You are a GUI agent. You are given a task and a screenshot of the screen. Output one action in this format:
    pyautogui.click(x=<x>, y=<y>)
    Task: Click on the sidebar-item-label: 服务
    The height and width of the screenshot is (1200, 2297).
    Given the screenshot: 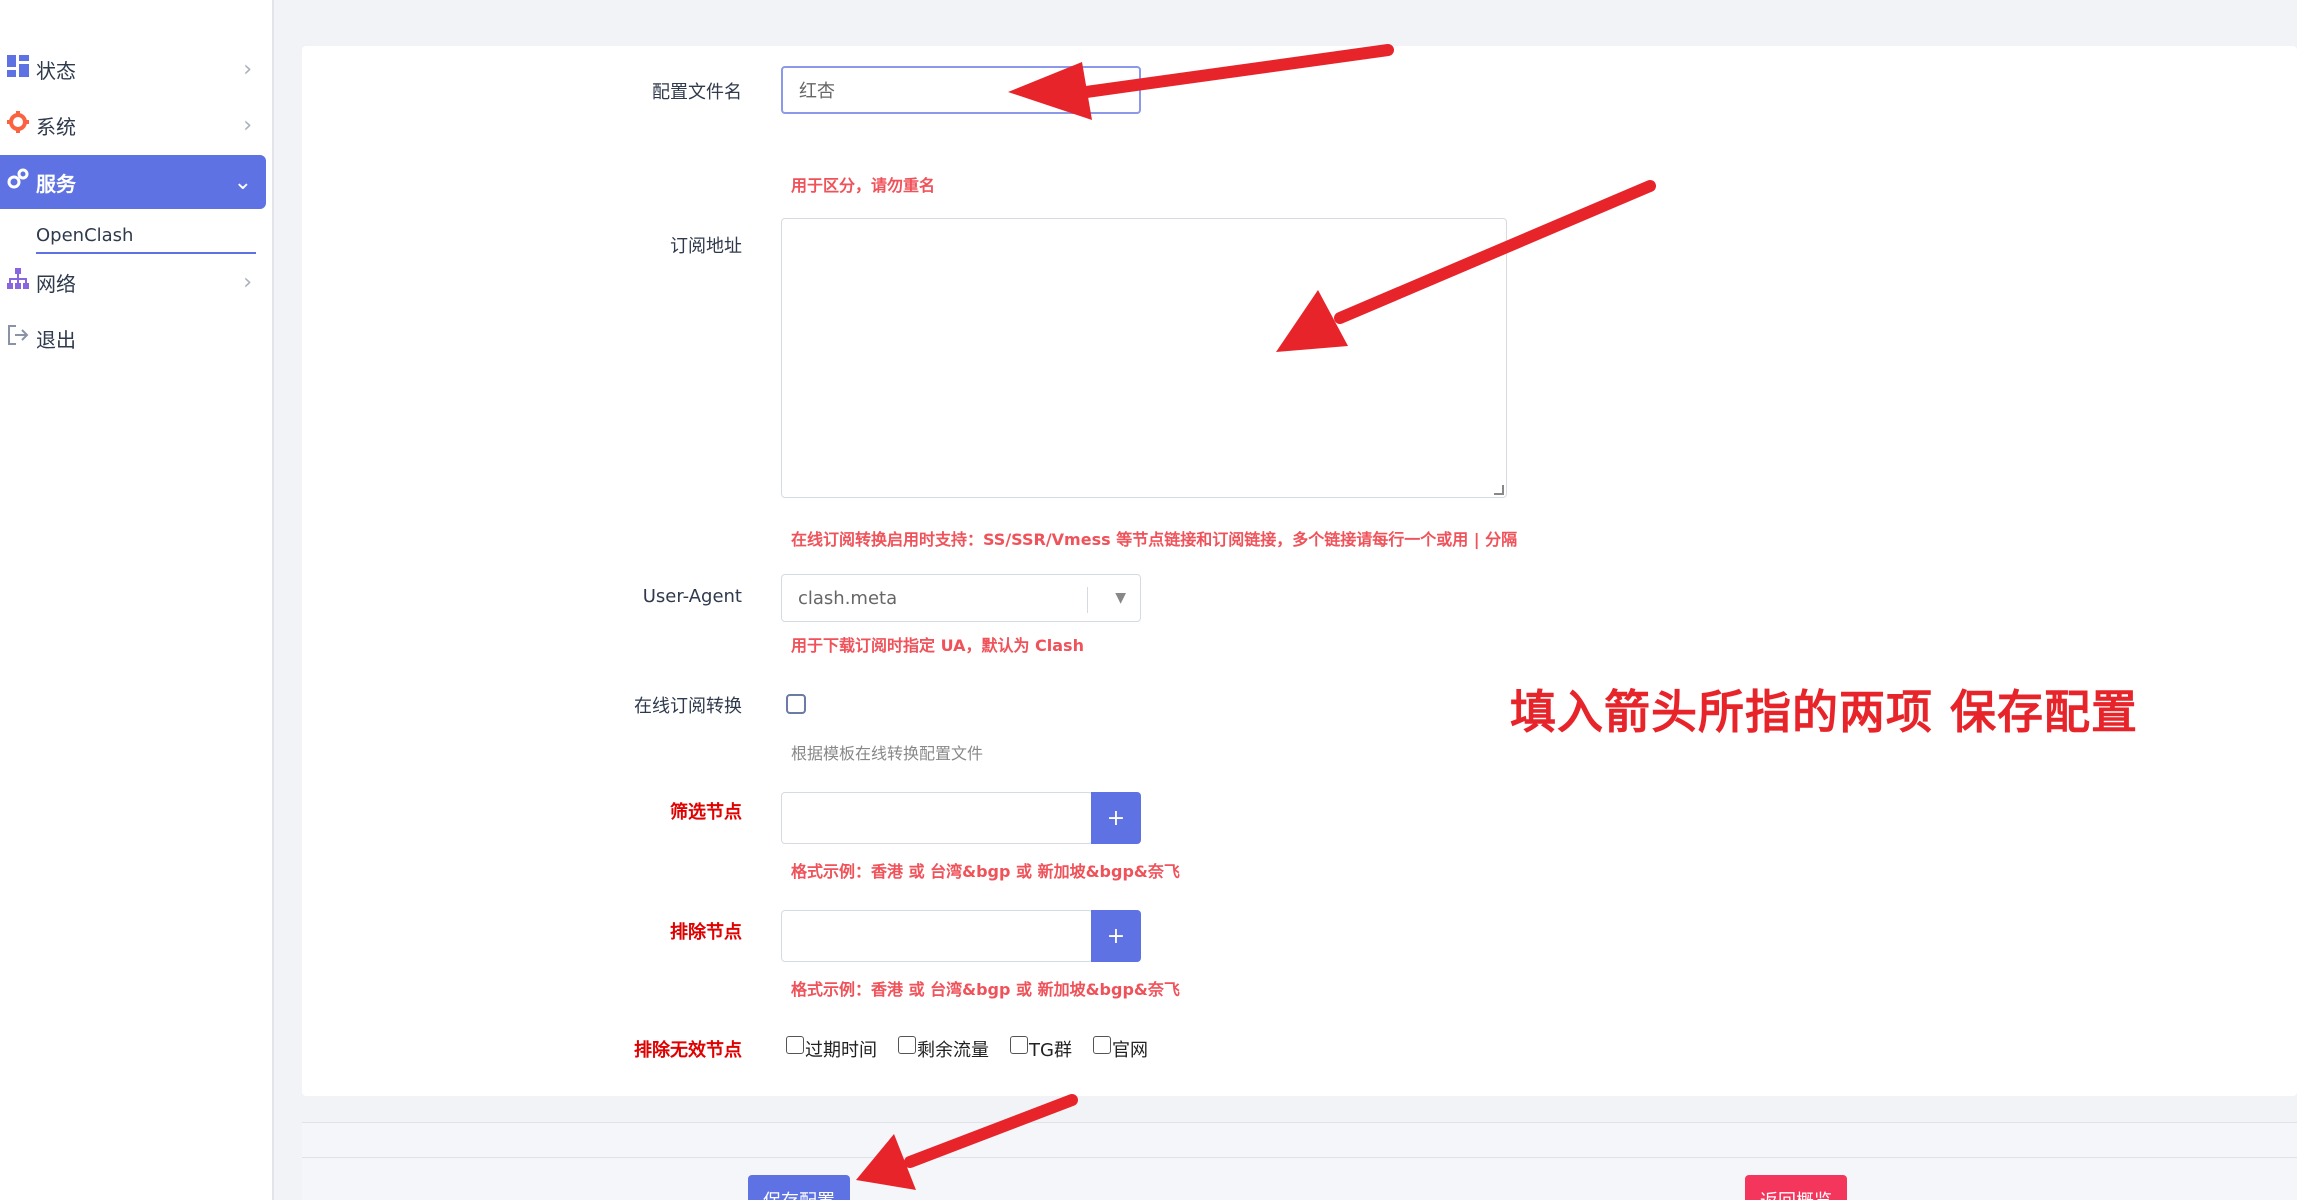 What is the action you would take?
    pyautogui.click(x=56, y=183)
    